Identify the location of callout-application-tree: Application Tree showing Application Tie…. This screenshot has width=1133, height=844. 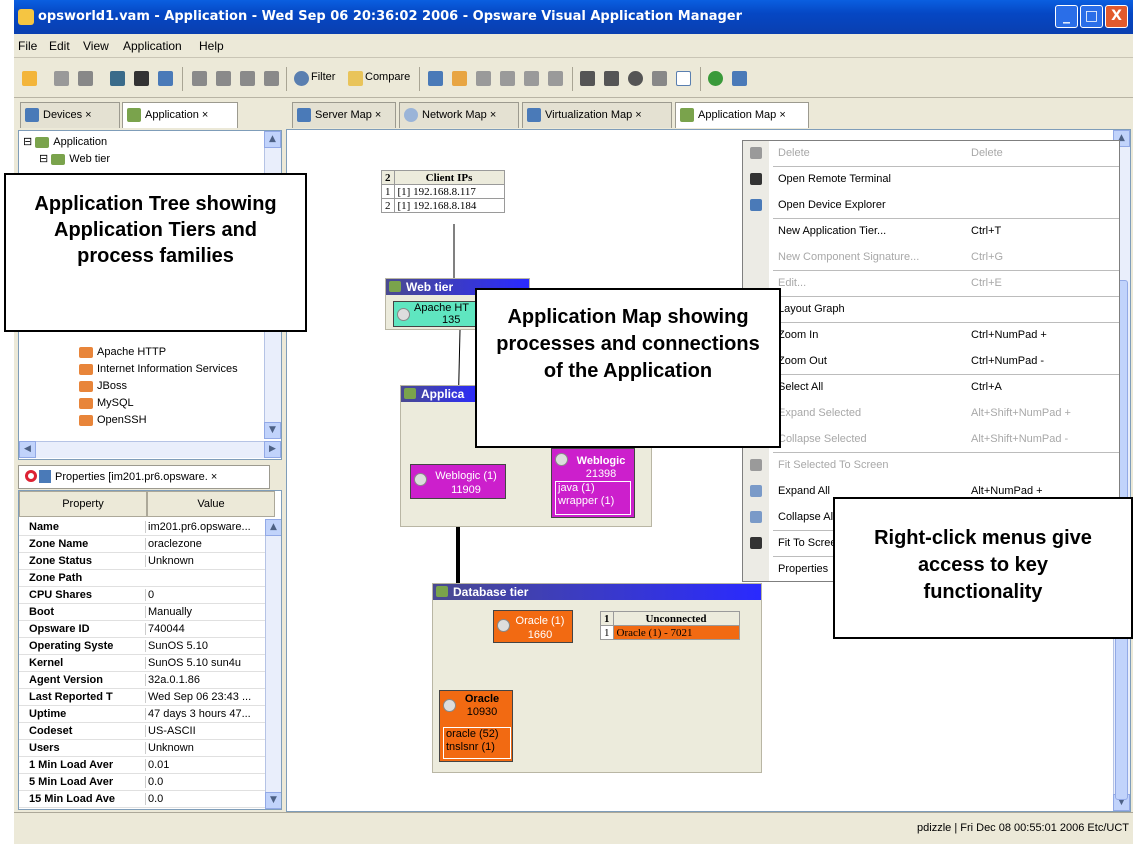
(155, 252).